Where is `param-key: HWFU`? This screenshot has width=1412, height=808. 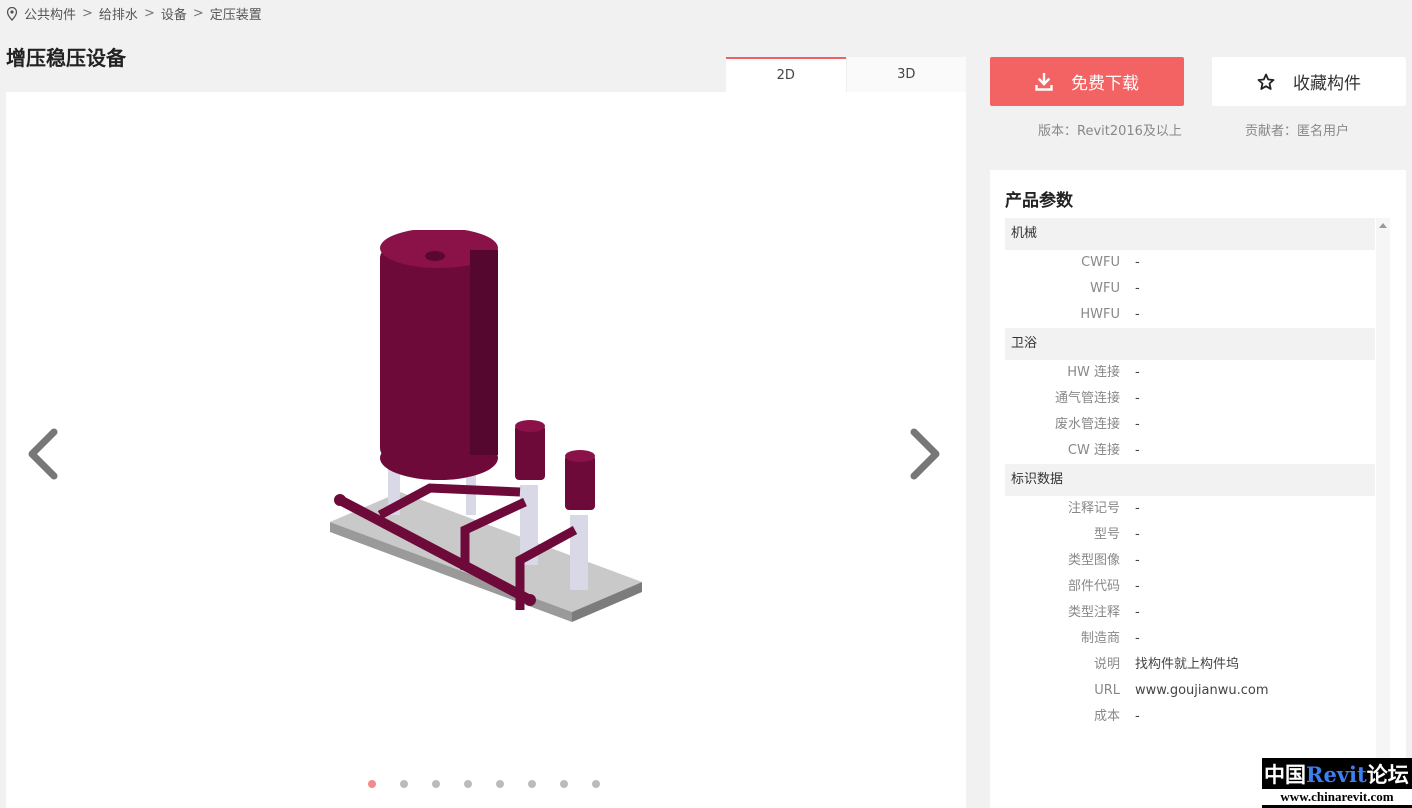 param-key: HWFU is located at coordinates (1100, 314).